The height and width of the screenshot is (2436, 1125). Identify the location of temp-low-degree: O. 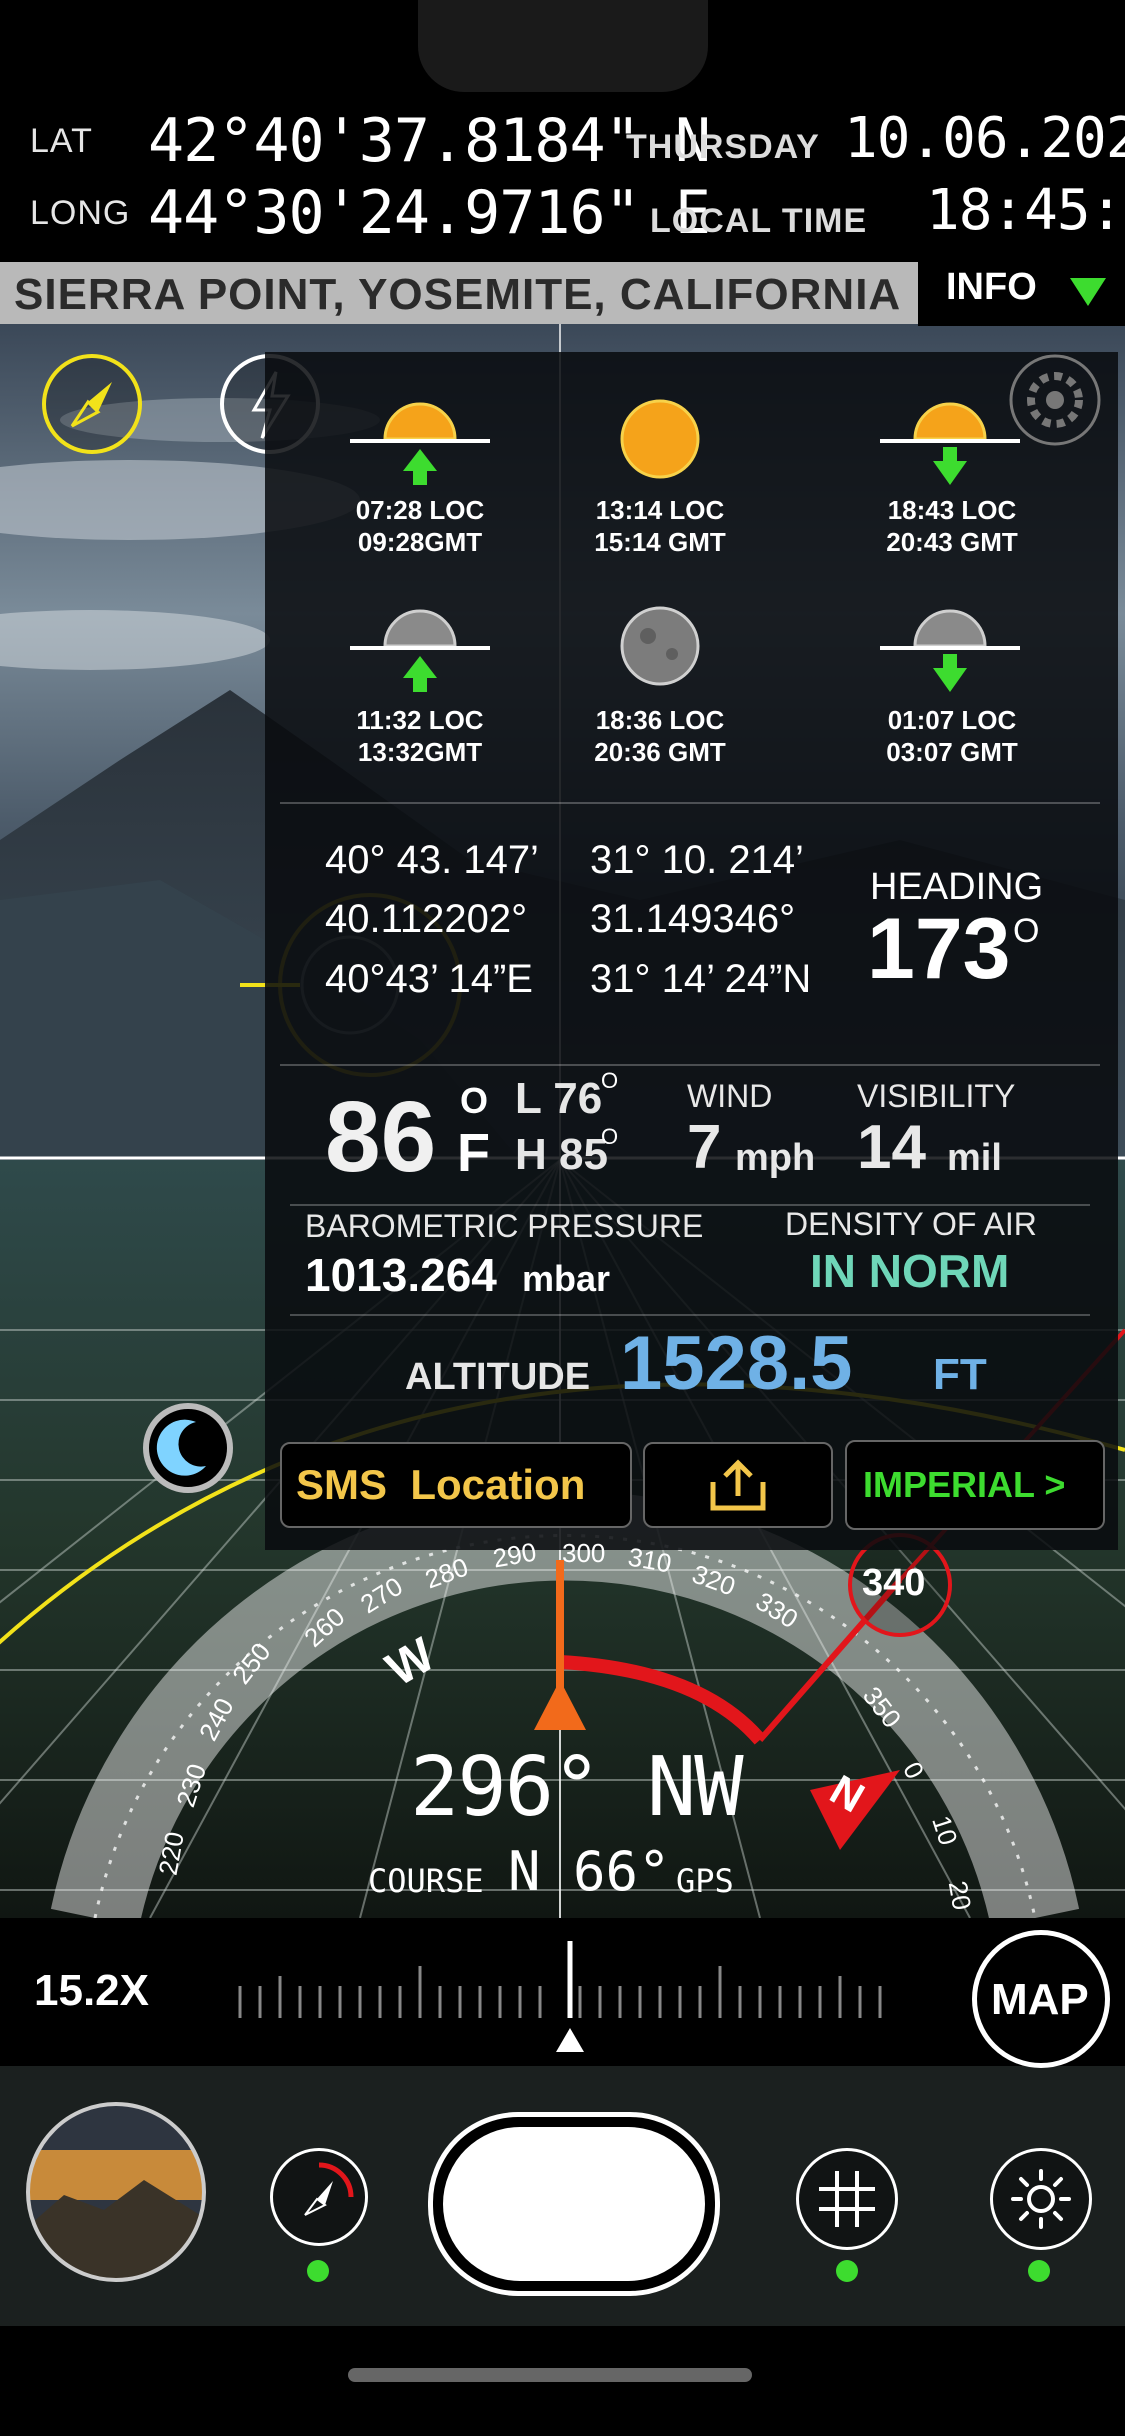
(610, 1080).